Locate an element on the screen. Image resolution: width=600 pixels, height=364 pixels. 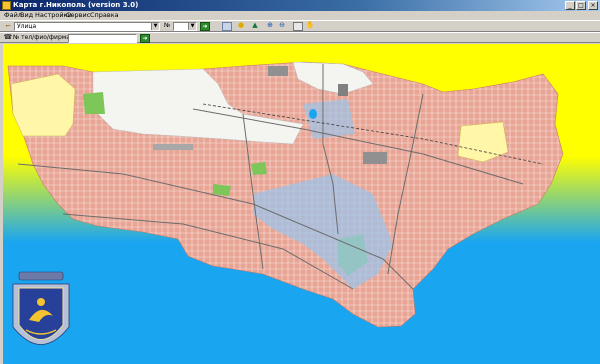
west-district is located at coordinates (43, 105).